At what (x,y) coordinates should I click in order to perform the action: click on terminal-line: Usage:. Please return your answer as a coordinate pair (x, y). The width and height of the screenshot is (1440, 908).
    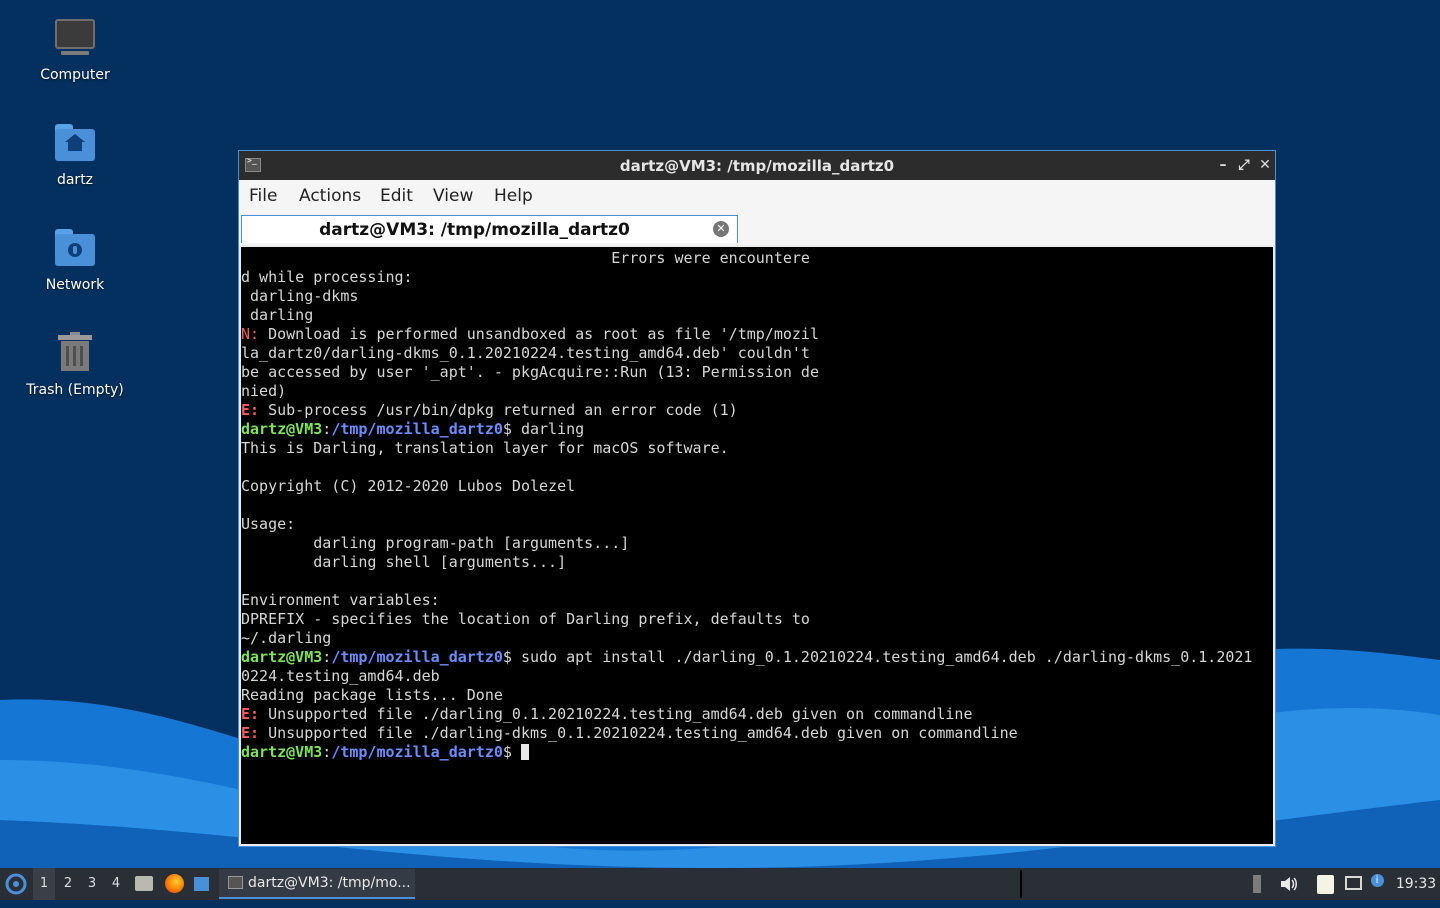
    Looking at the image, I should click on (757, 524).